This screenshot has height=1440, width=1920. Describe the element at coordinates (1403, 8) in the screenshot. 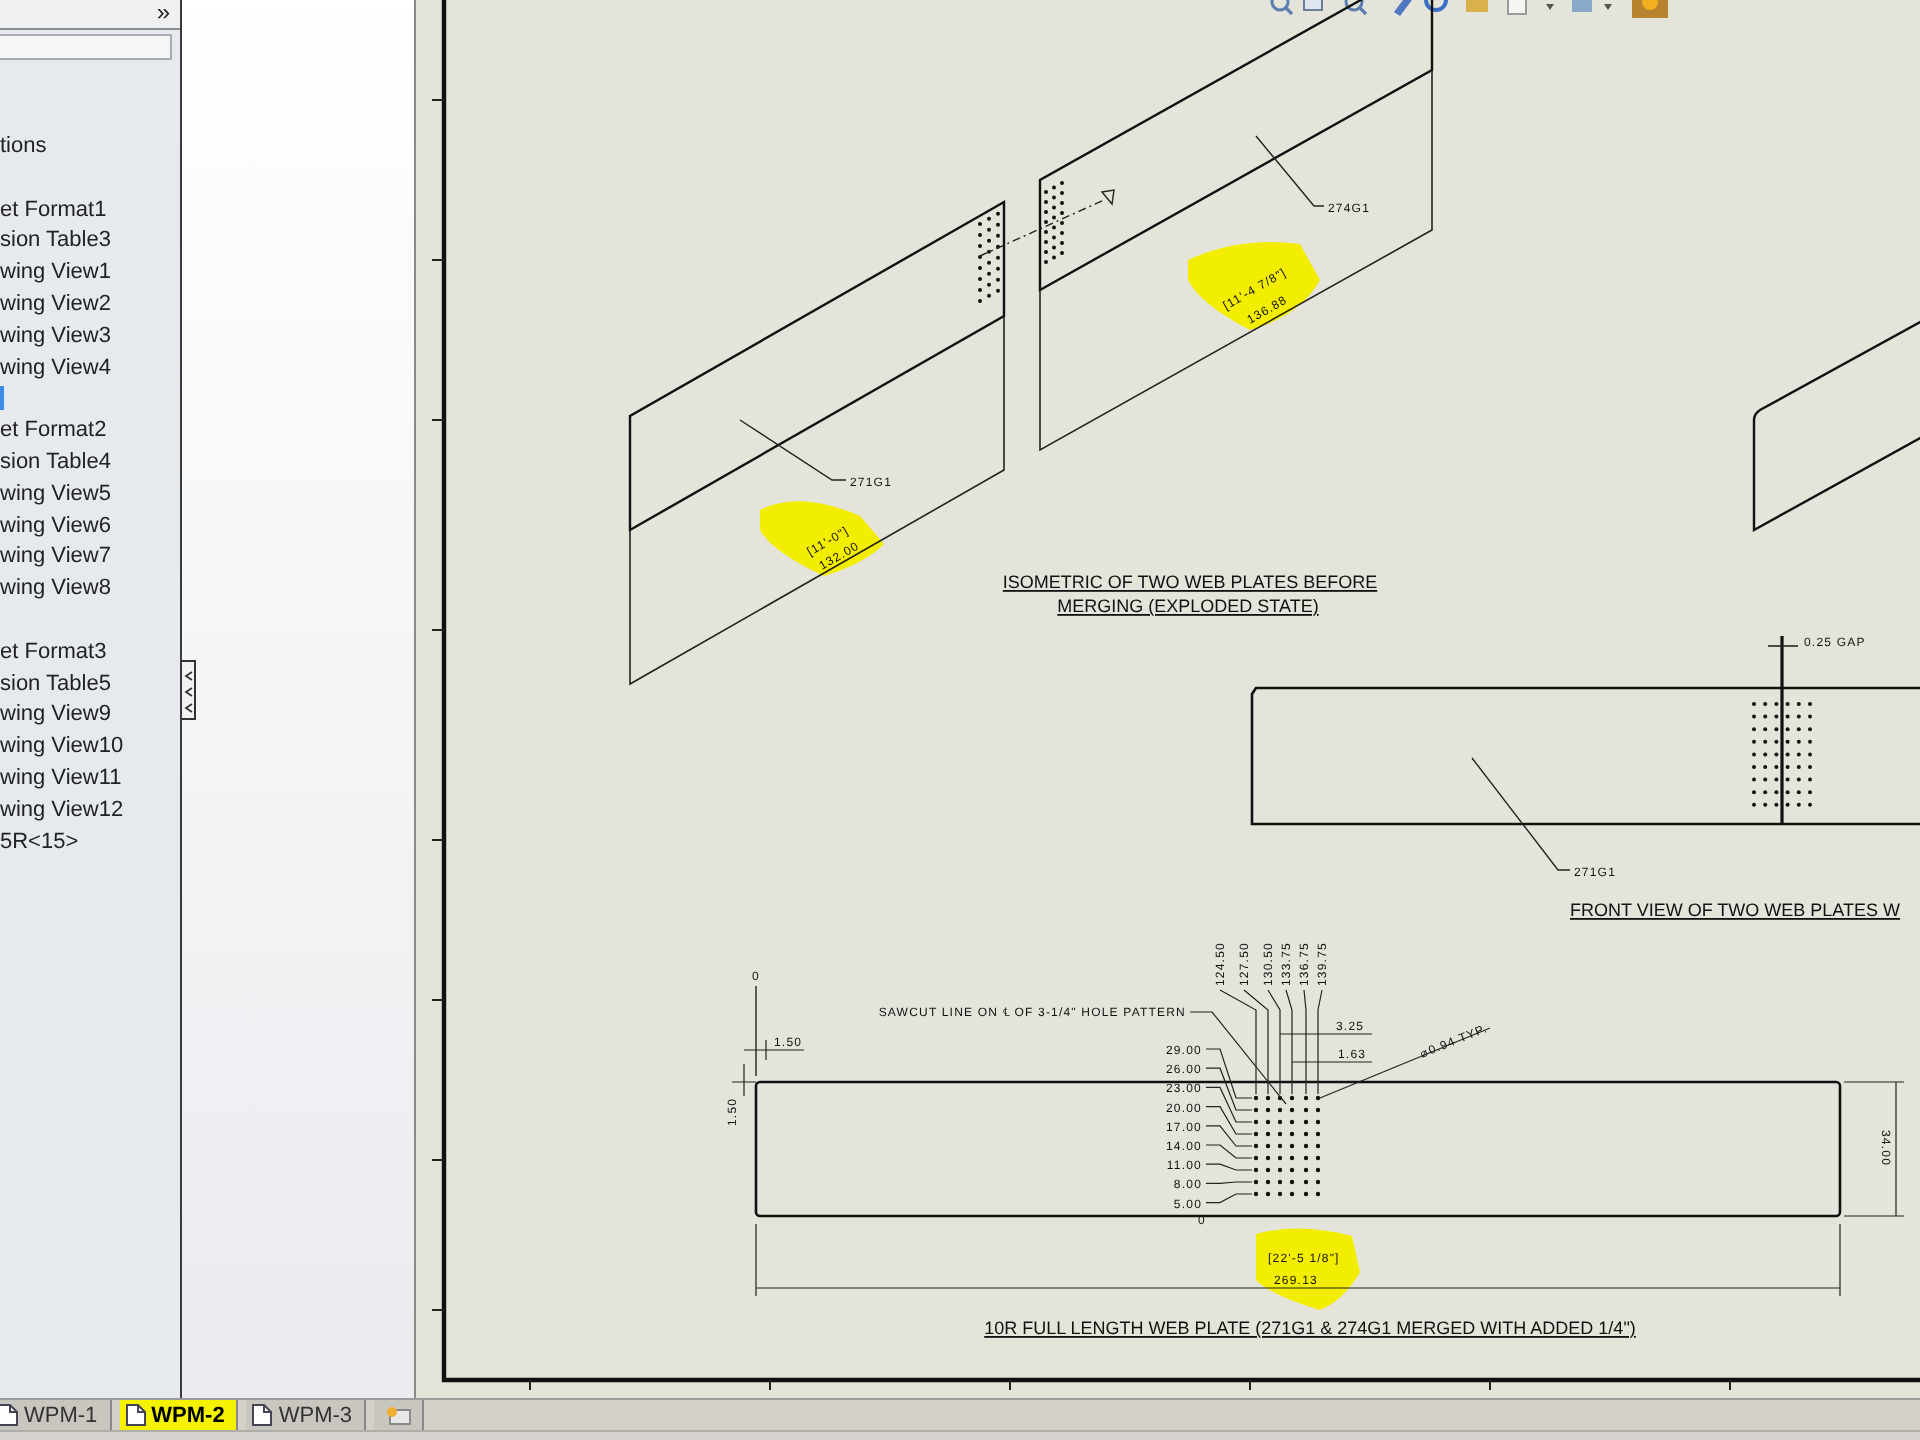

I see `pencil-icon` at that location.